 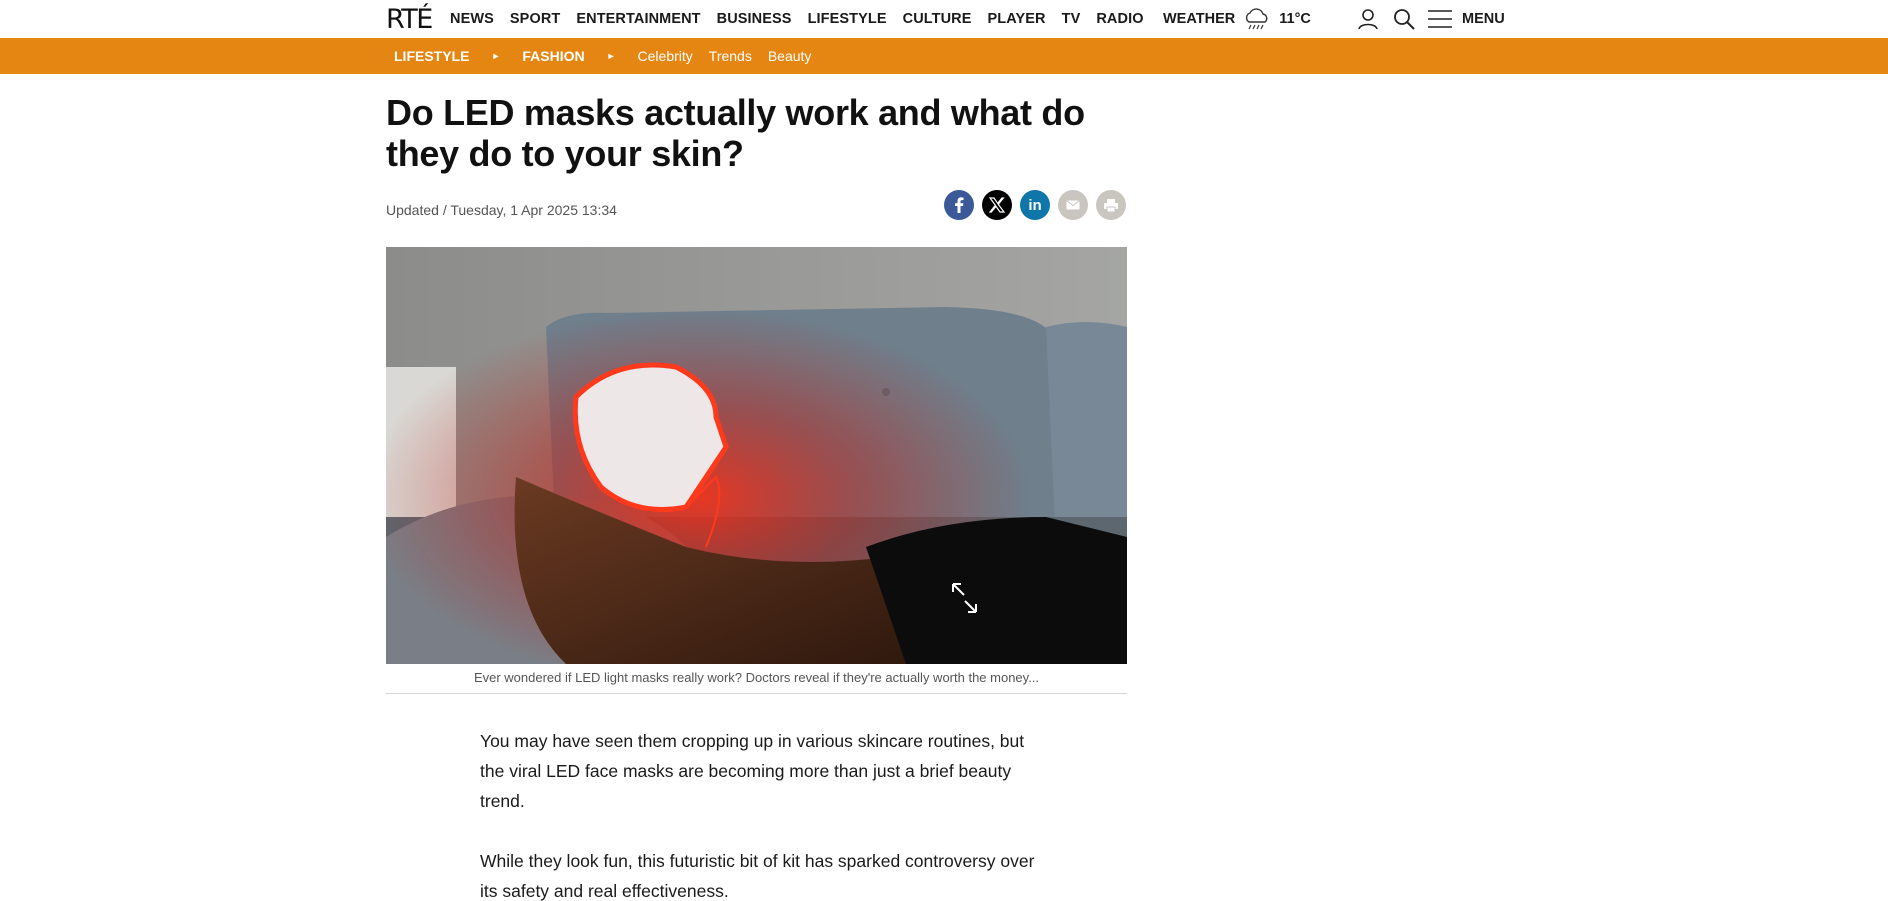 I want to click on nav-player: PLAYER, so click(x=1017, y=19).